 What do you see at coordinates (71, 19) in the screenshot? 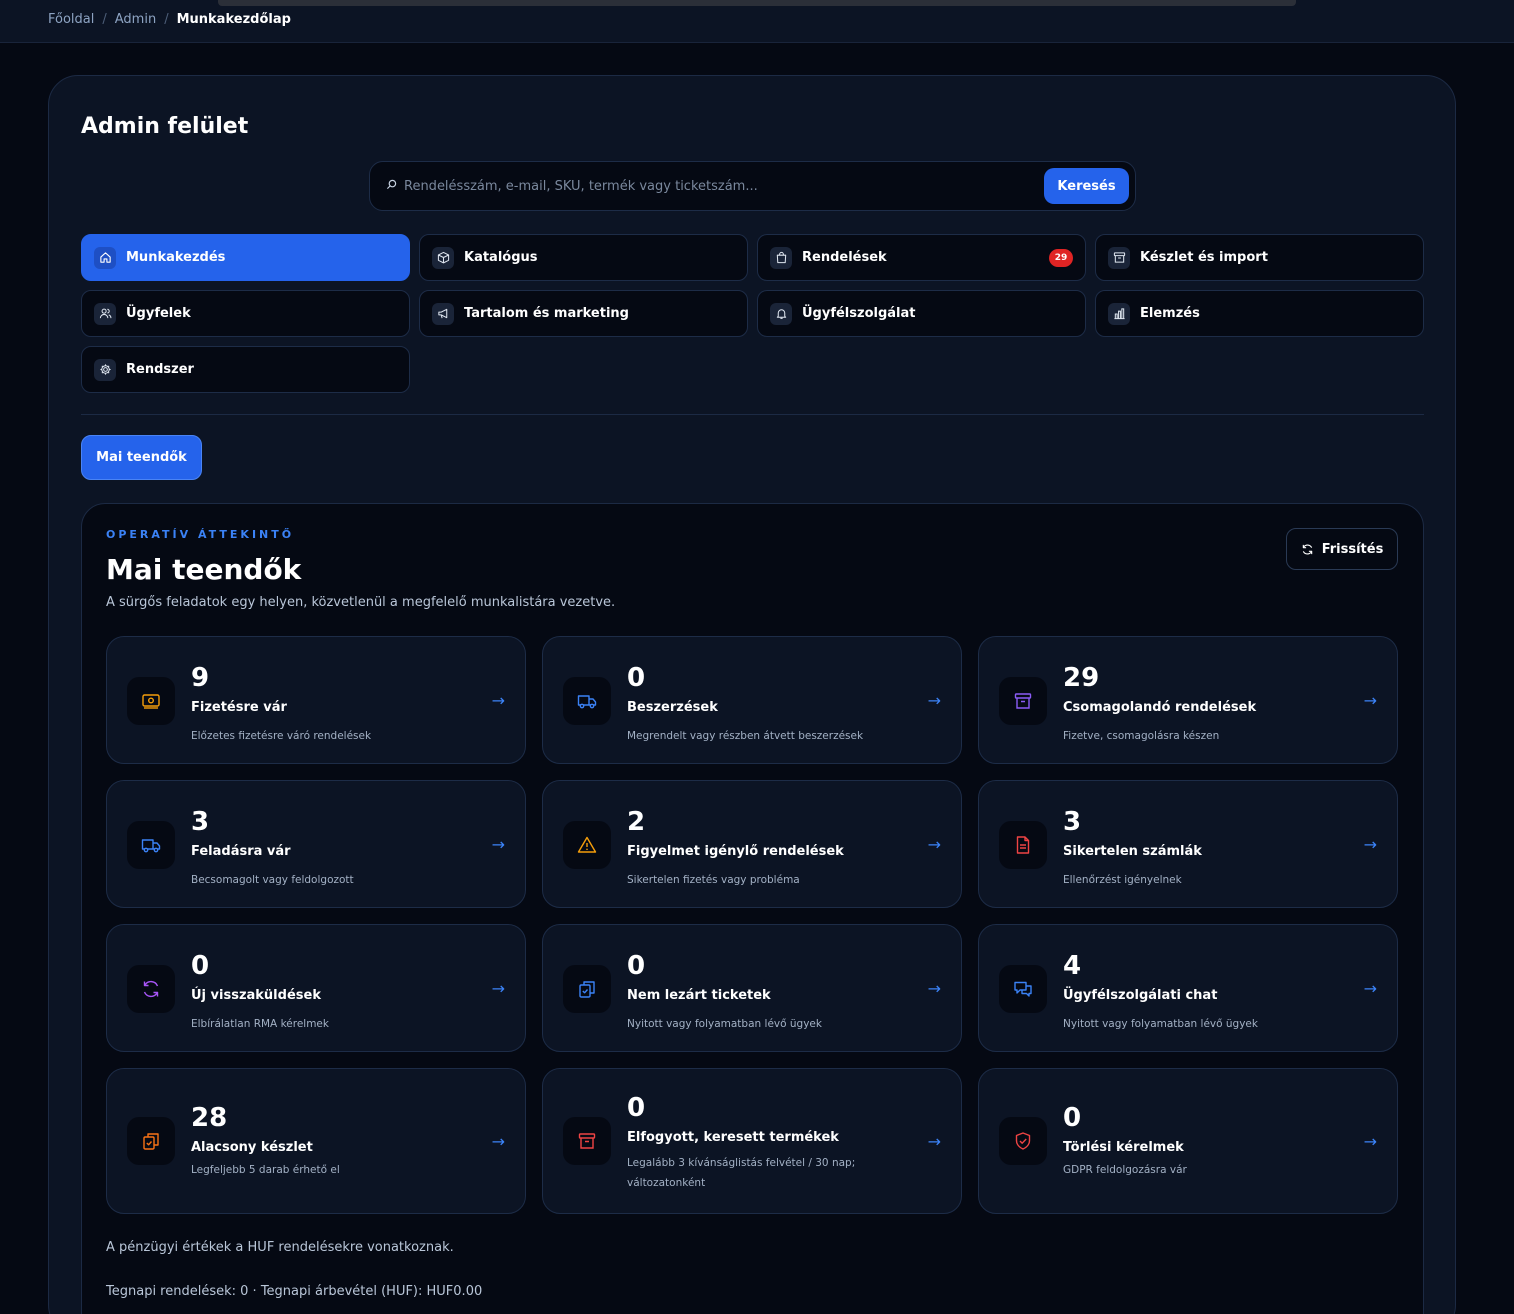
I see `breadcrumb-home: Főoldal` at bounding box center [71, 19].